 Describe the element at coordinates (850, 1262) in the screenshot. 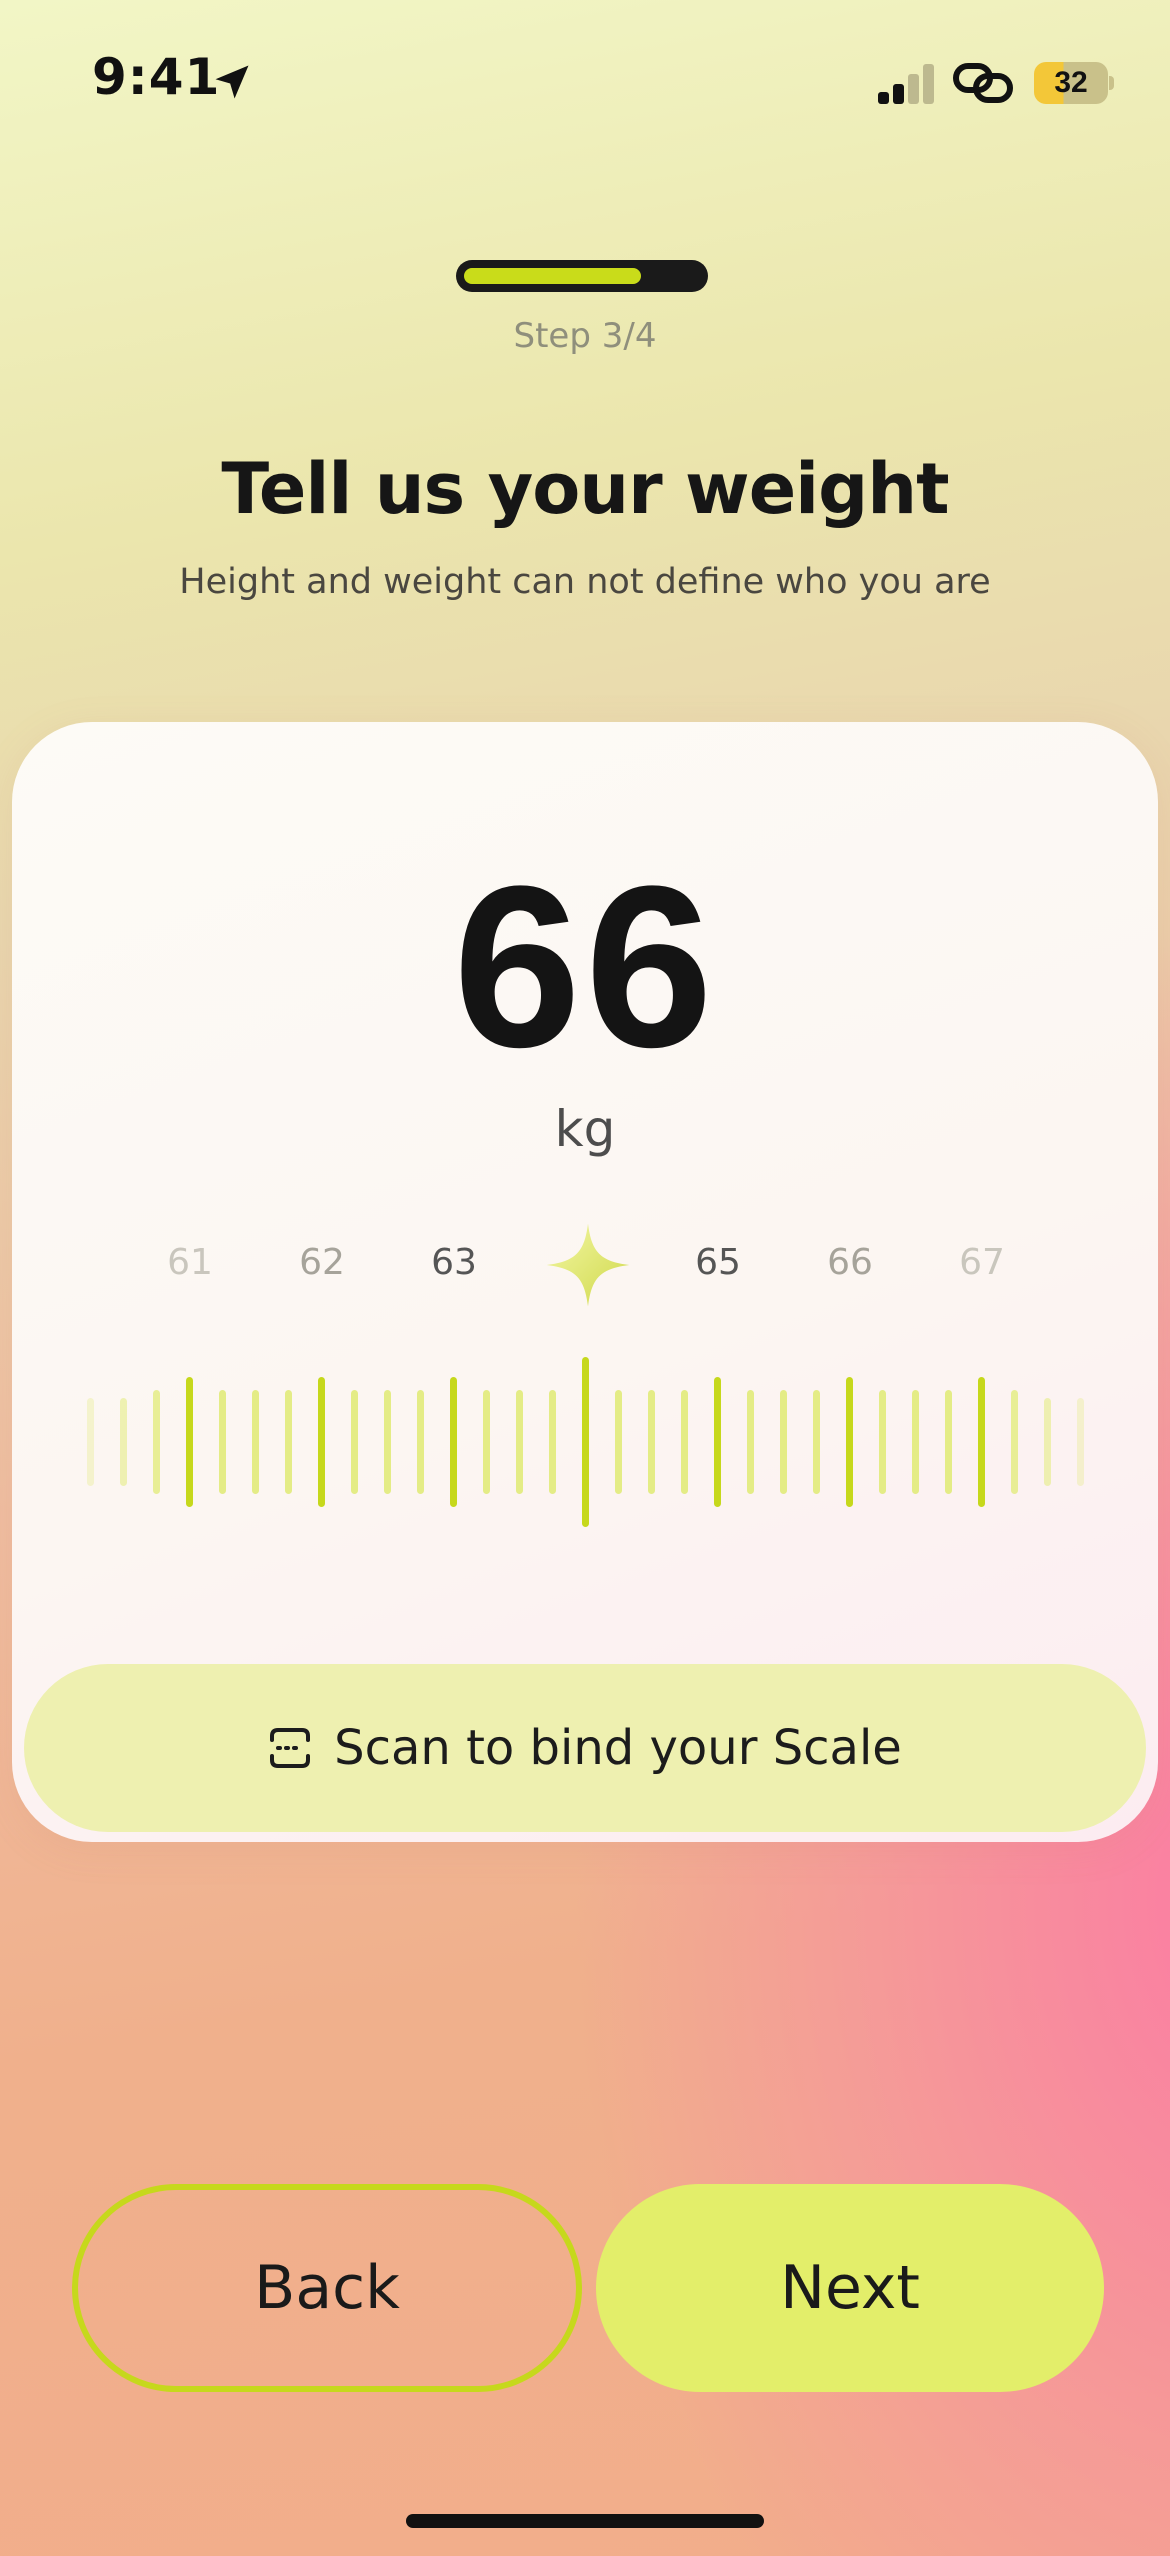

I see `ruler-label: 66` at that location.